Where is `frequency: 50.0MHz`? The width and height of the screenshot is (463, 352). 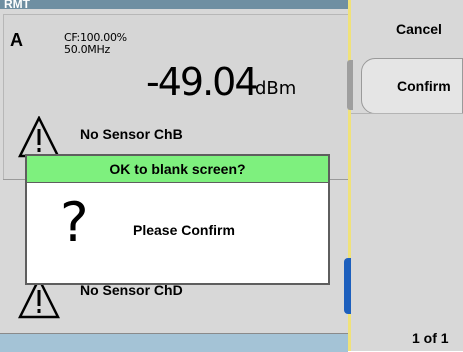 frequency: 50.0MHz is located at coordinates (87, 49).